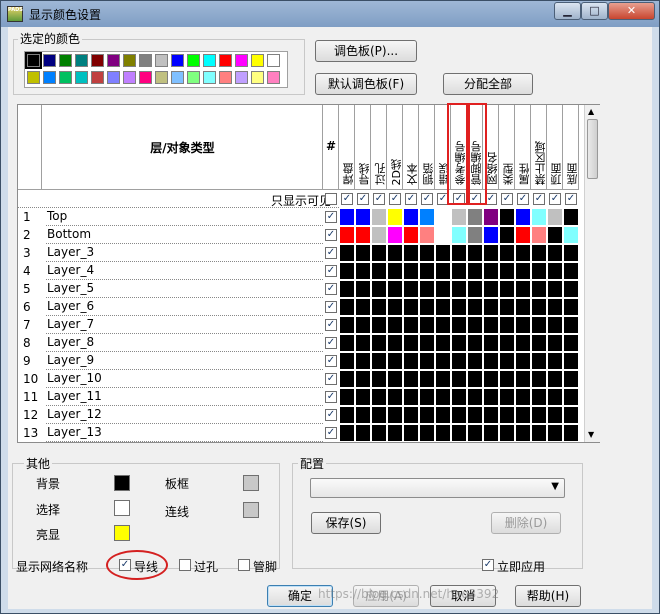 This screenshot has width=660, height=614. I want to click on selection-color-swatch, so click(122, 508).